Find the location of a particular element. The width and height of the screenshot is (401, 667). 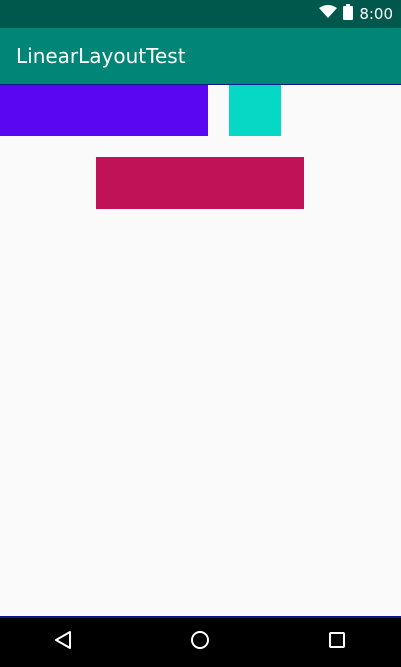

back-button is located at coordinates (63, 642).